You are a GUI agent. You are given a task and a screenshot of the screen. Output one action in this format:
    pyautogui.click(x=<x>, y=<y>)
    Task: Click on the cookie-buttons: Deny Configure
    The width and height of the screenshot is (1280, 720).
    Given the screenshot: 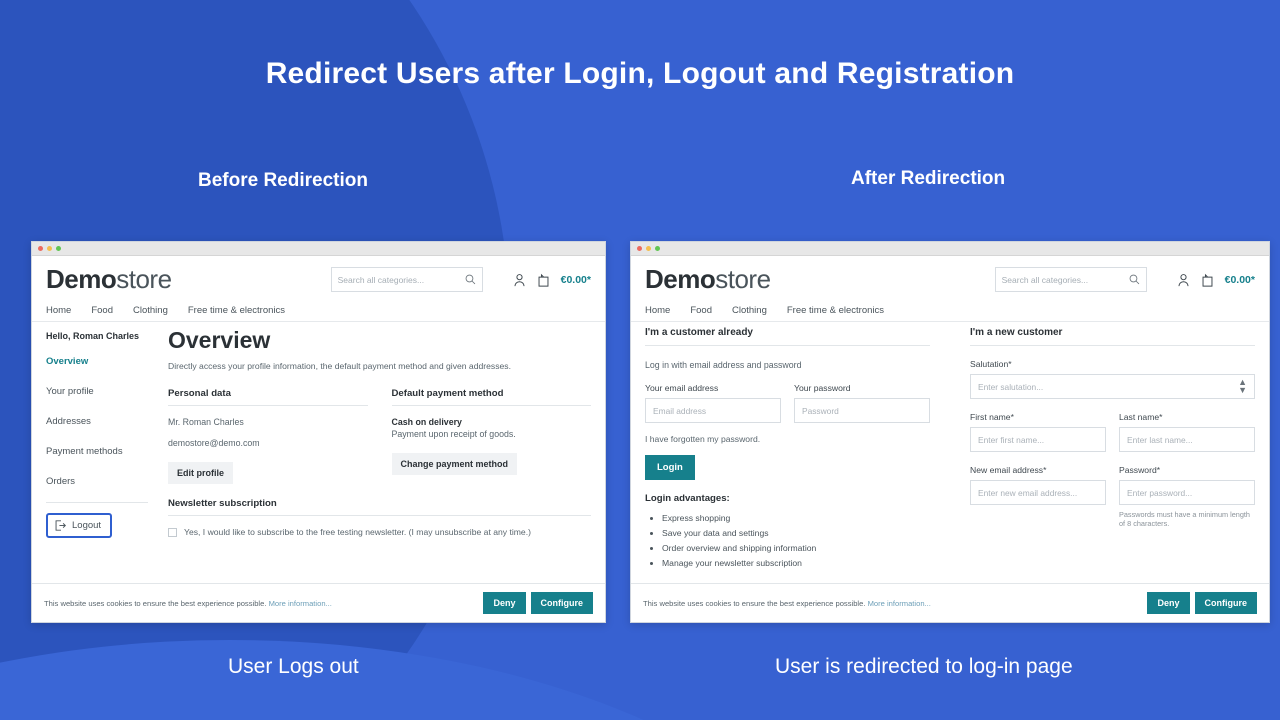 What is the action you would take?
    pyautogui.click(x=1202, y=603)
    